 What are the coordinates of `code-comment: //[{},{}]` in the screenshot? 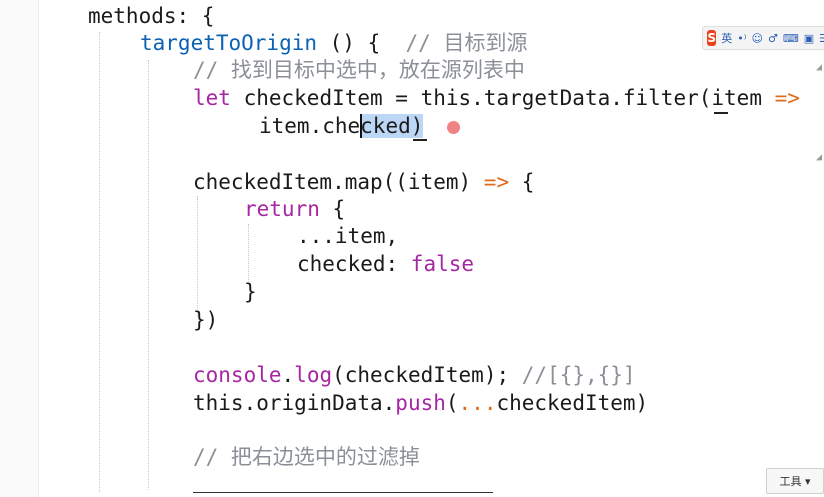 It's located at (578, 375).